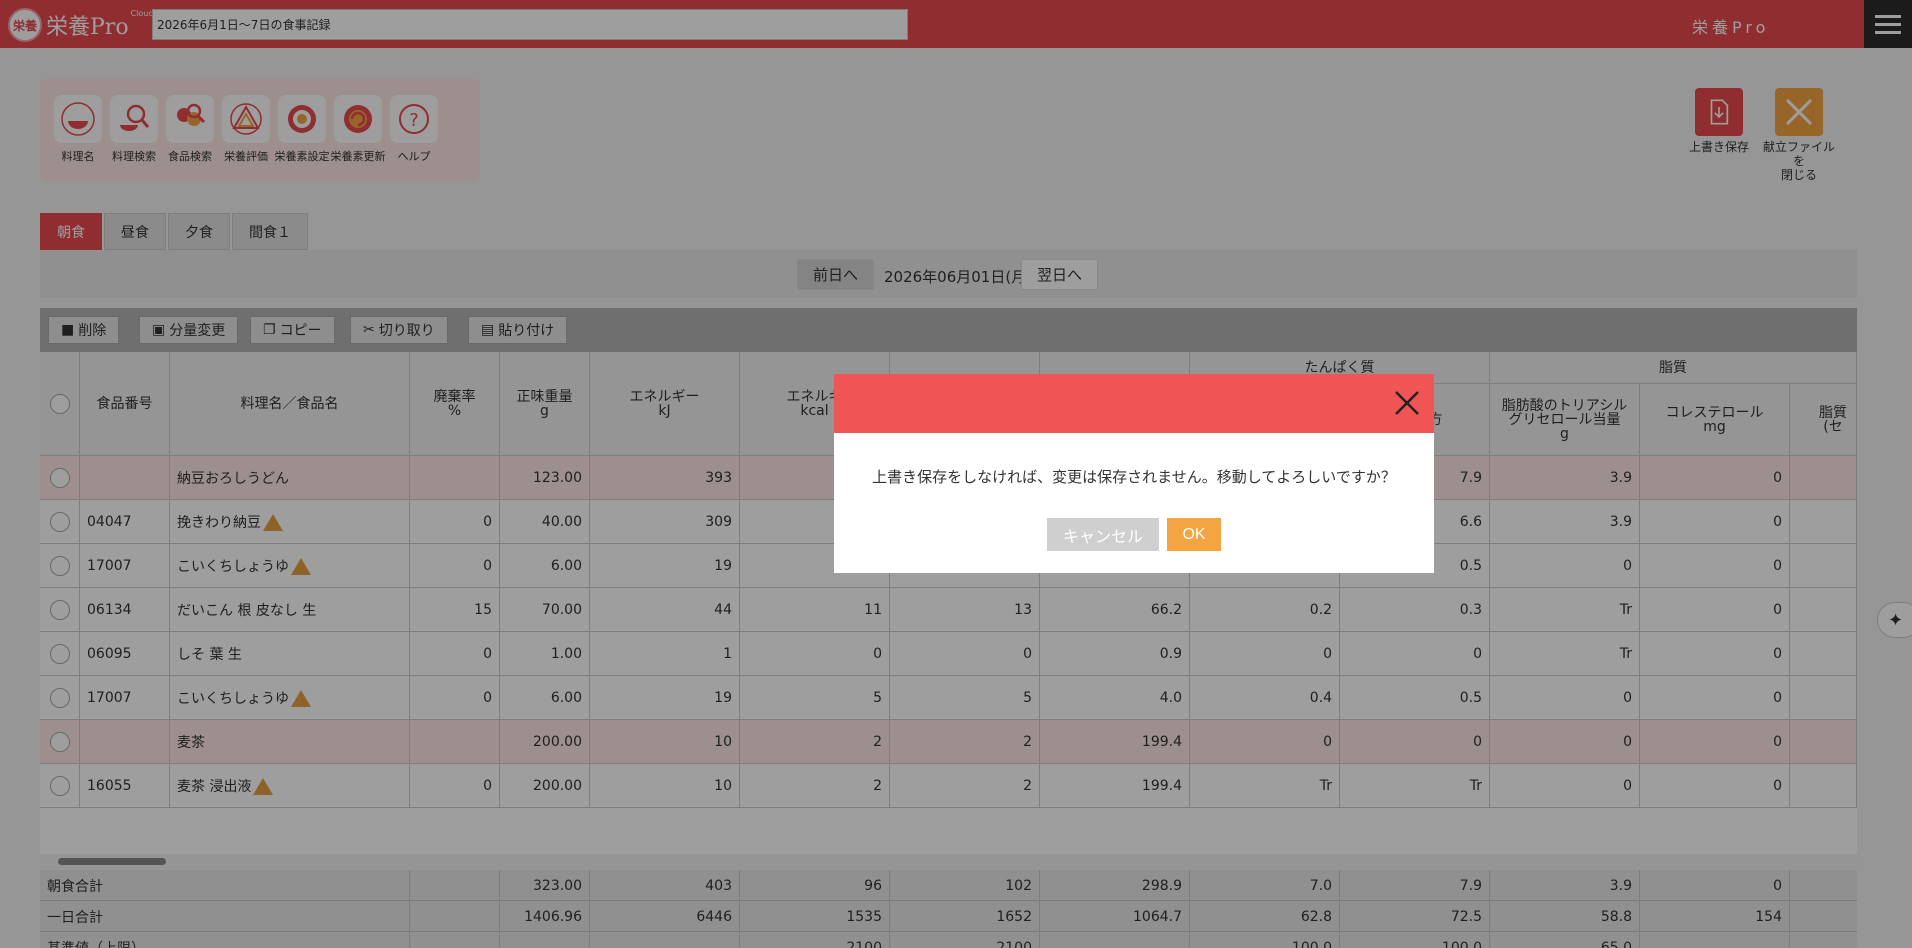 The width and height of the screenshot is (1912, 948). I want to click on dialog-buttons: キャンセル OK, so click(1134, 534).